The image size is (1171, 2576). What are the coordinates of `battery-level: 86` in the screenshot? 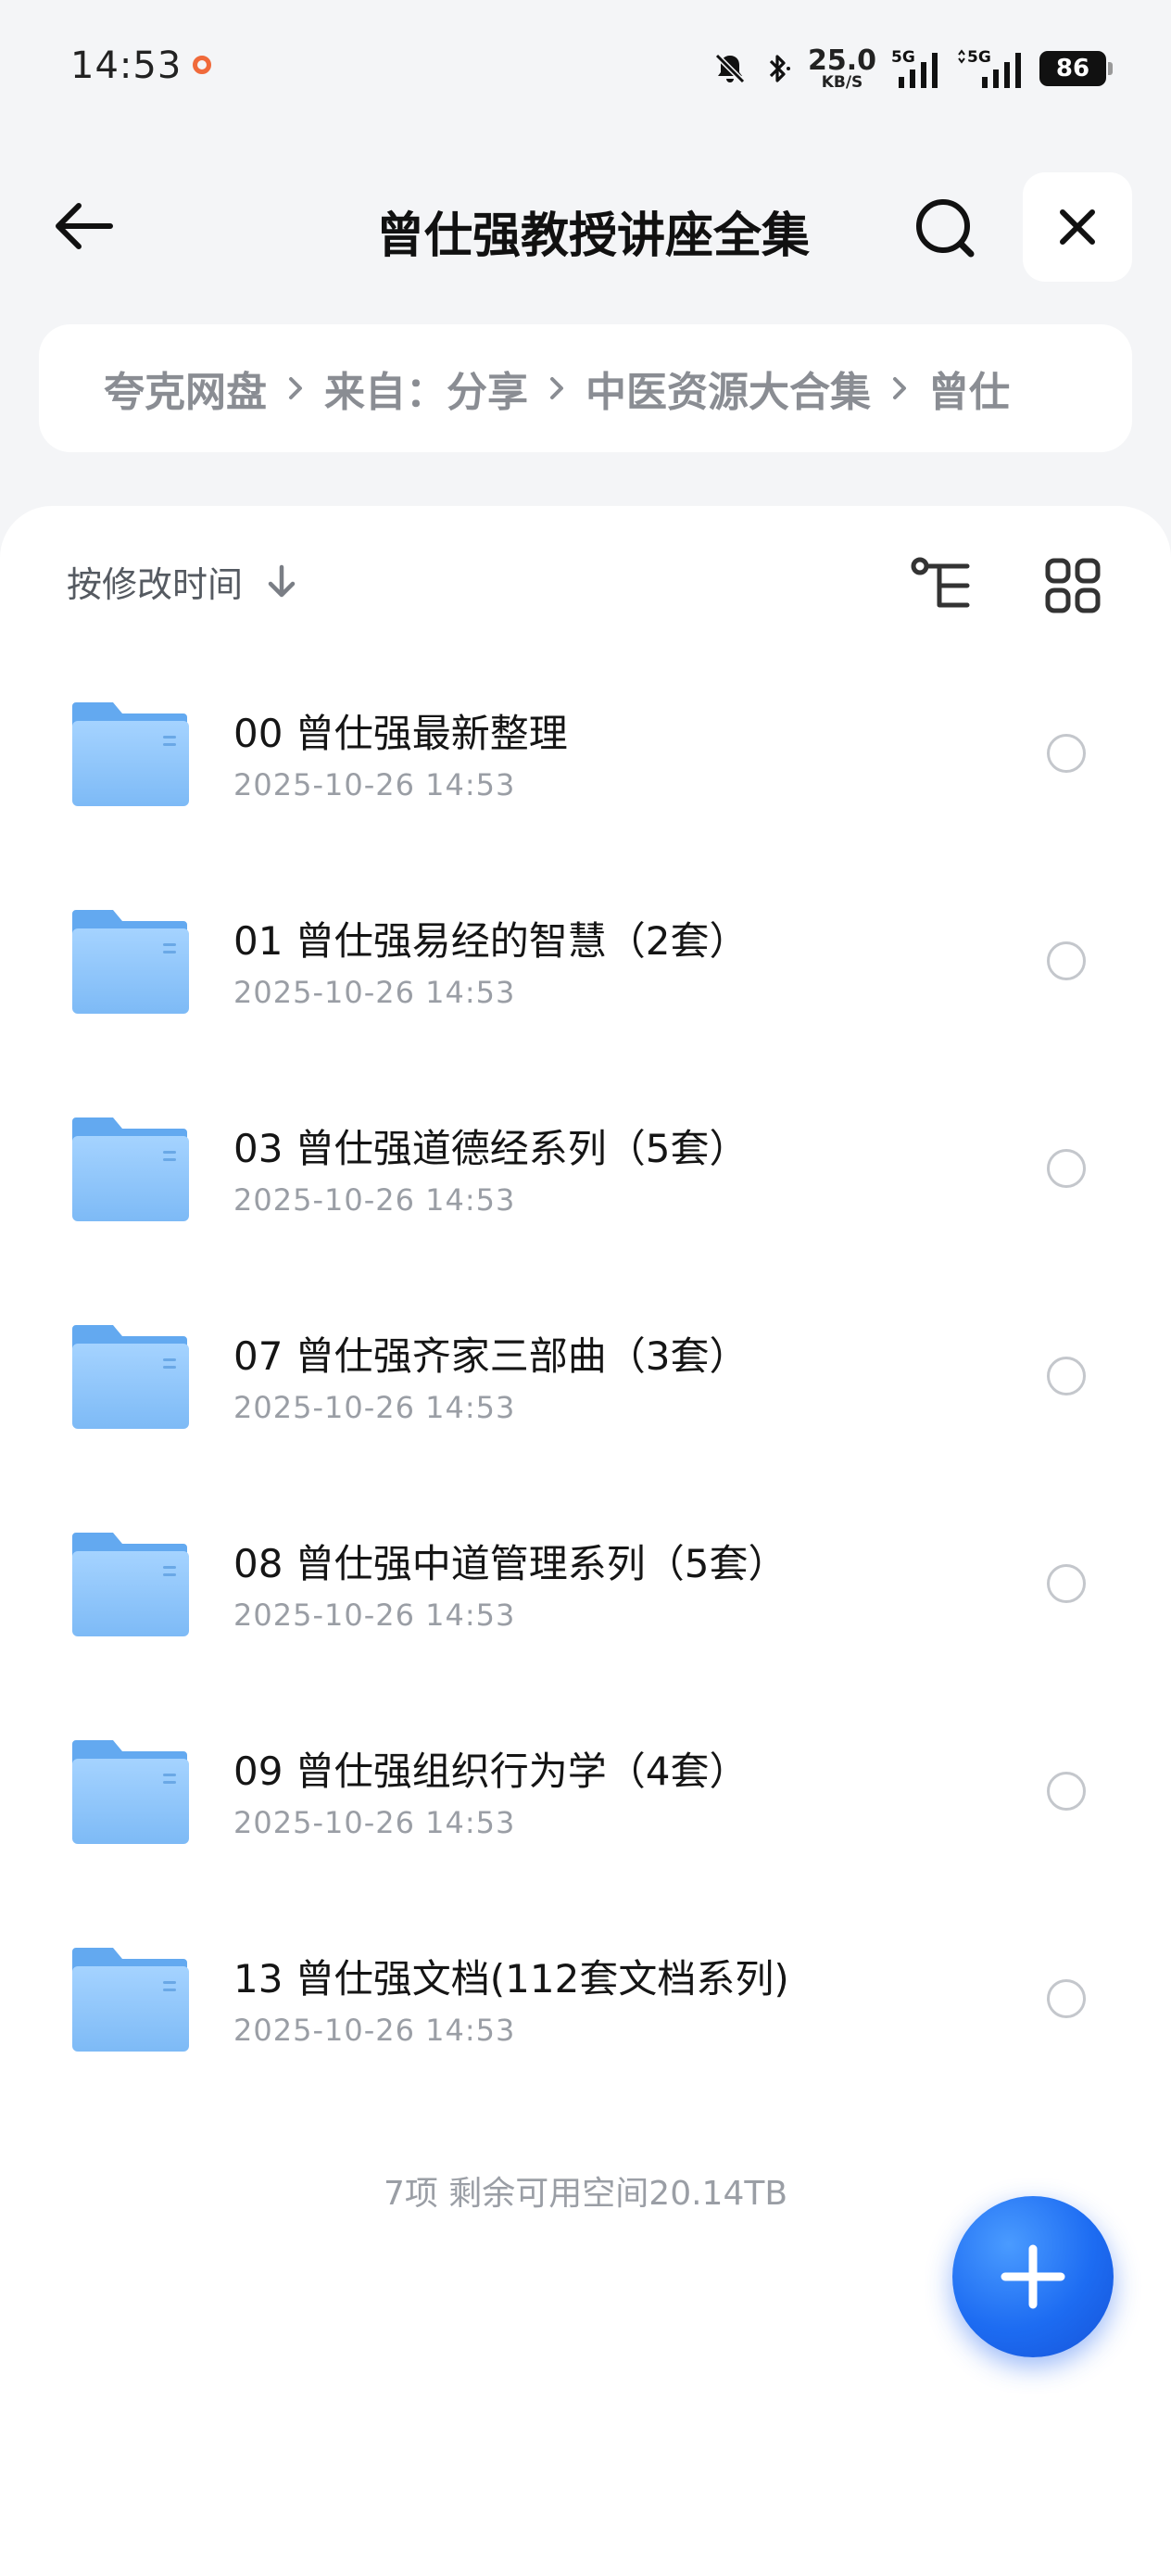 It's located at (1072, 68).